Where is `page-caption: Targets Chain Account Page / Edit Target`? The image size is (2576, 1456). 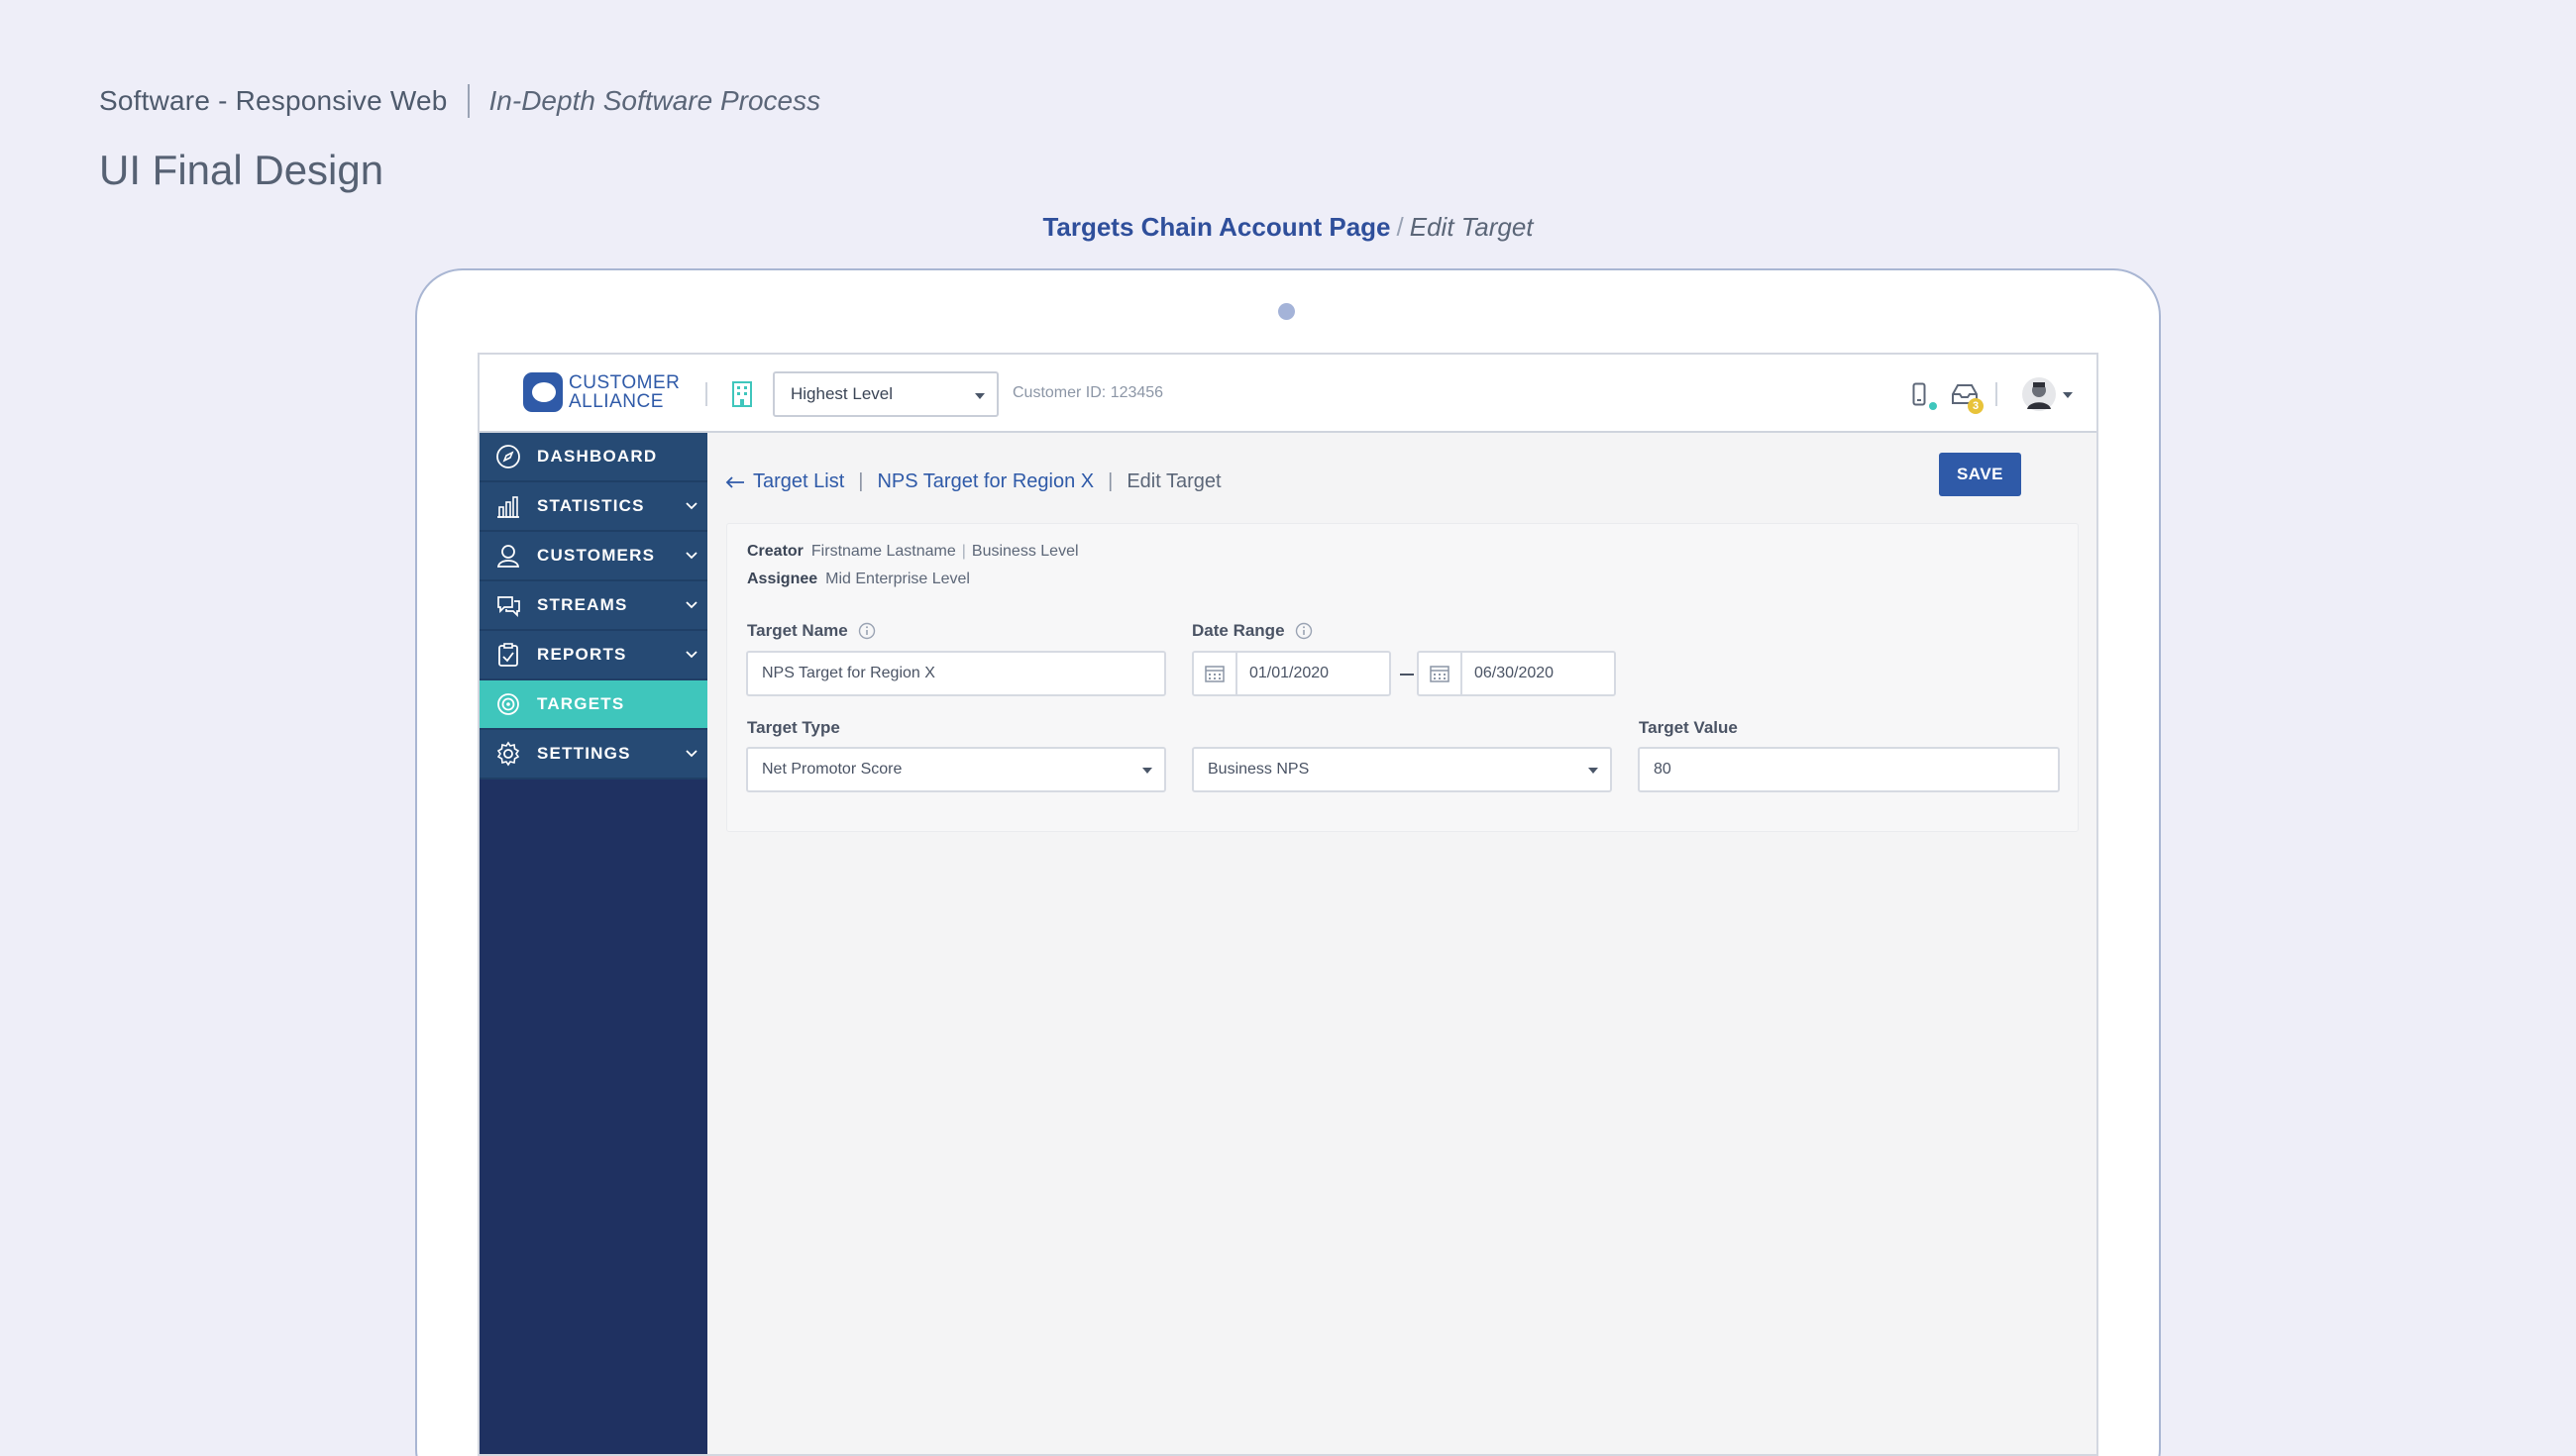 page-caption: Targets Chain Account Page / Edit Target is located at coordinates (1288, 227).